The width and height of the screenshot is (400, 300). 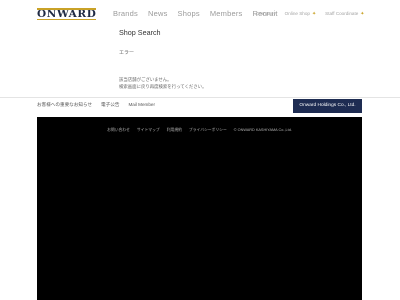 I want to click on nav-members: Members, so click(x=226, y=13).